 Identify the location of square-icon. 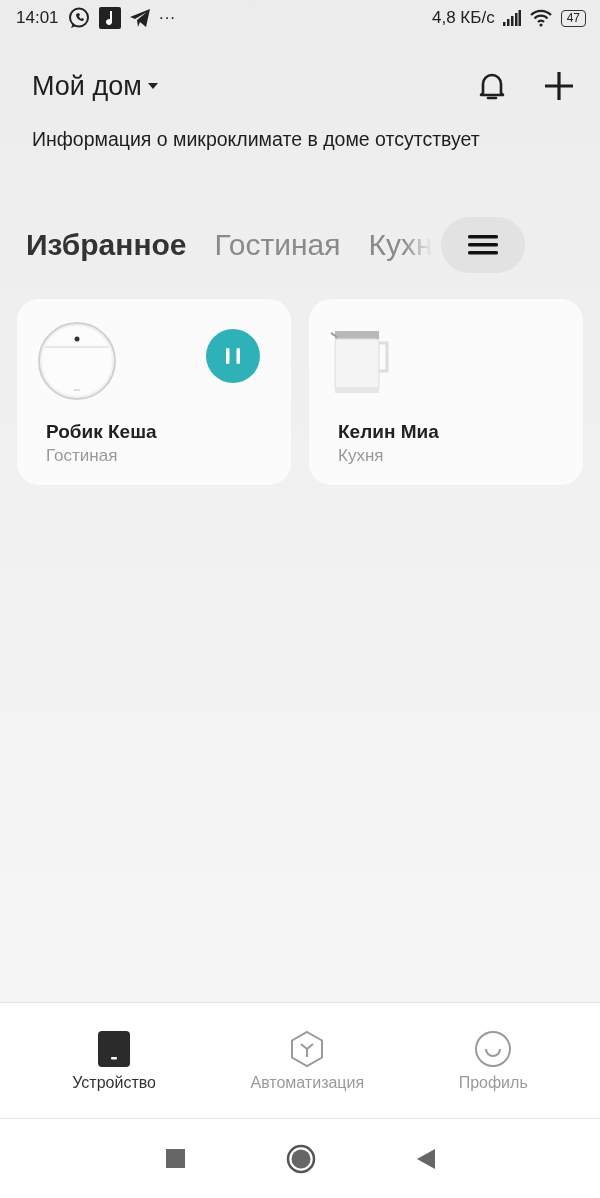
(175, 1158).